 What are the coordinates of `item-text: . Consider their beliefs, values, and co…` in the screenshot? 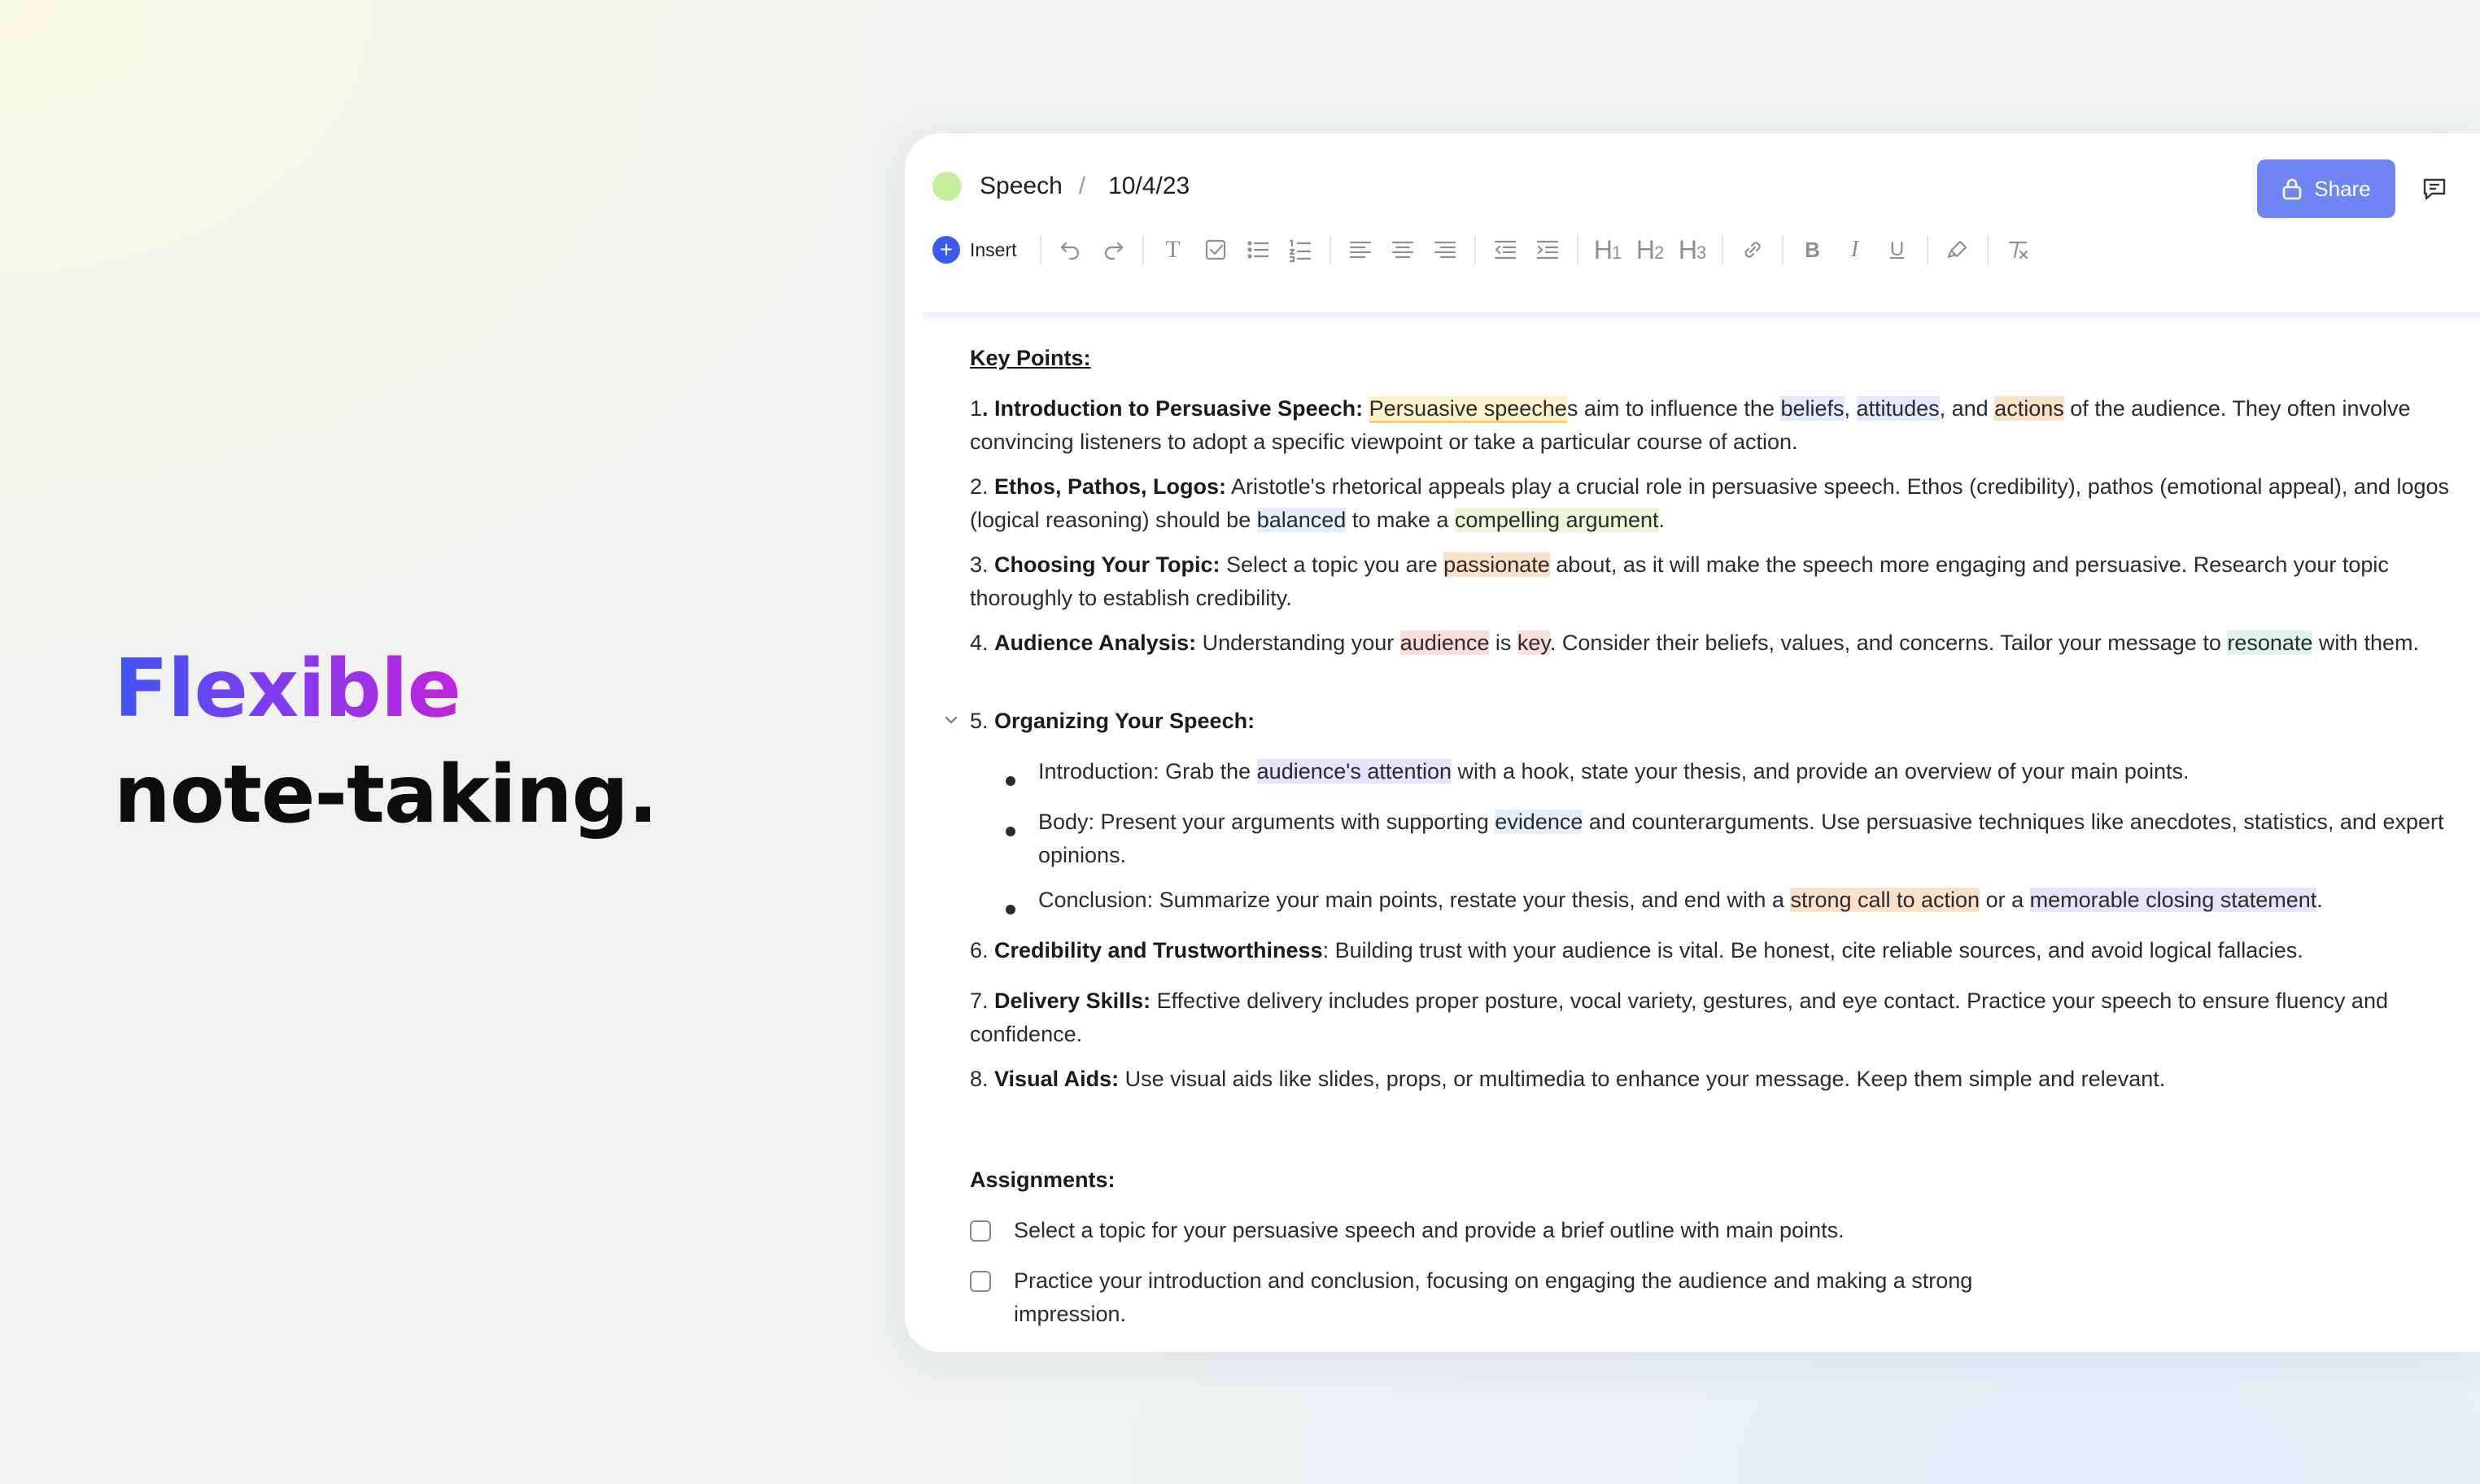 It's located at (1888, 643).